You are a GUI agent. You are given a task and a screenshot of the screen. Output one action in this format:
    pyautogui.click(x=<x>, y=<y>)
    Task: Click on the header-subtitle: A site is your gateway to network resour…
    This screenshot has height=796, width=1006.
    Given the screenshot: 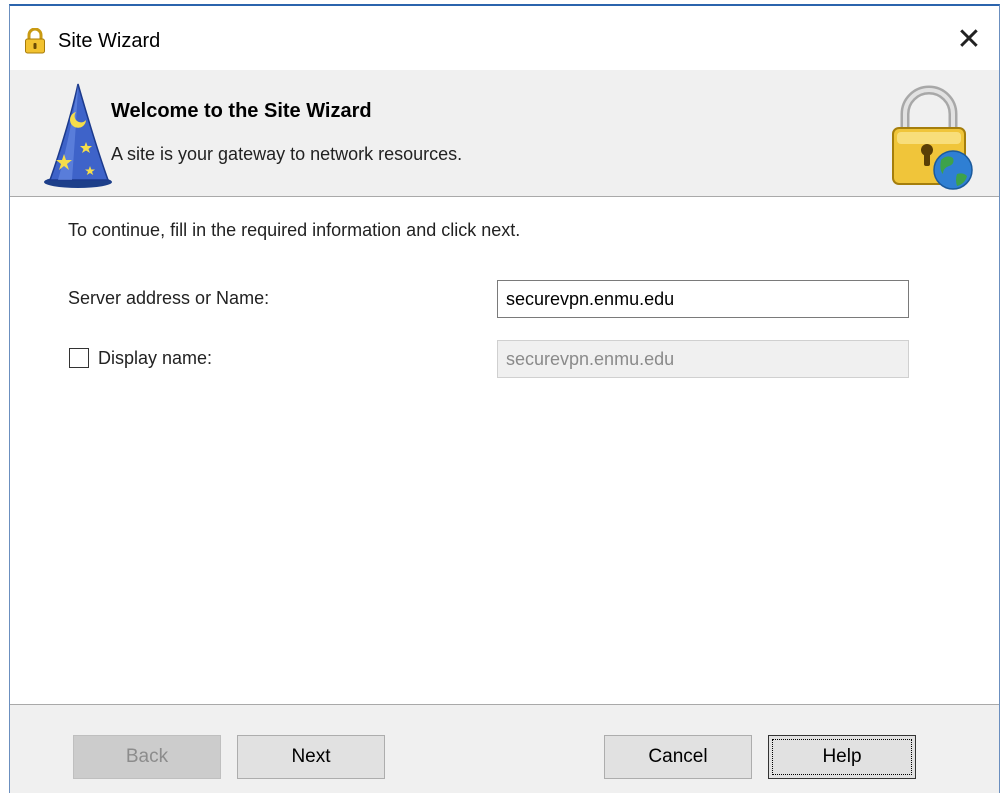 What is the action you would take?
    pyautogui.click(x=287, y=154)
    